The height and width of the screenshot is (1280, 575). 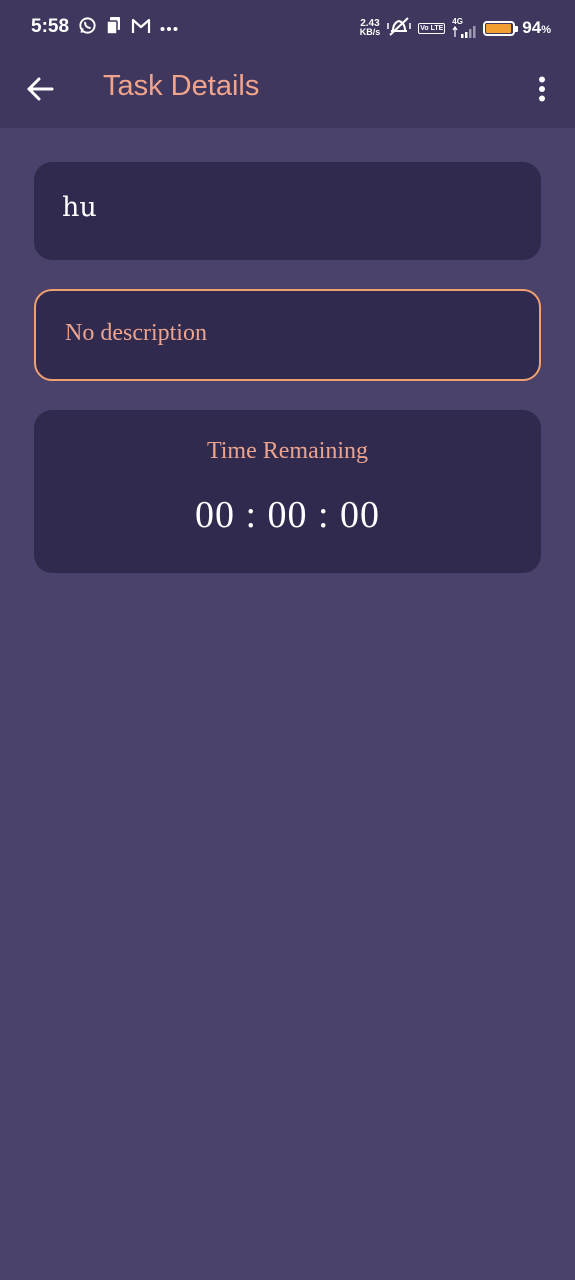 I want to click on volte-label: Vo LTE, so click(x=432, y=28).